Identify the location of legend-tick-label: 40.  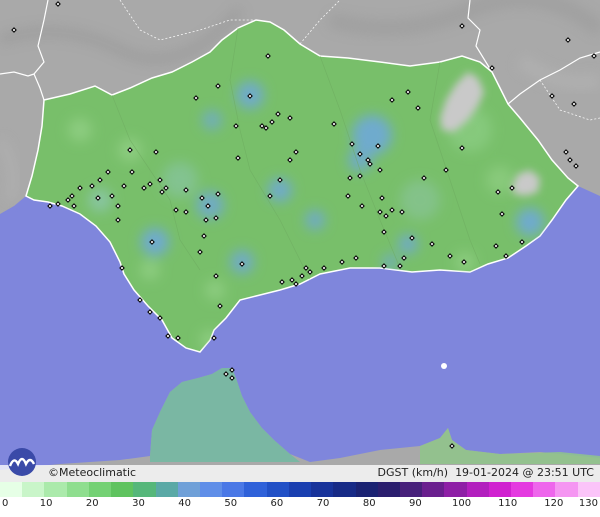
(184, 503).